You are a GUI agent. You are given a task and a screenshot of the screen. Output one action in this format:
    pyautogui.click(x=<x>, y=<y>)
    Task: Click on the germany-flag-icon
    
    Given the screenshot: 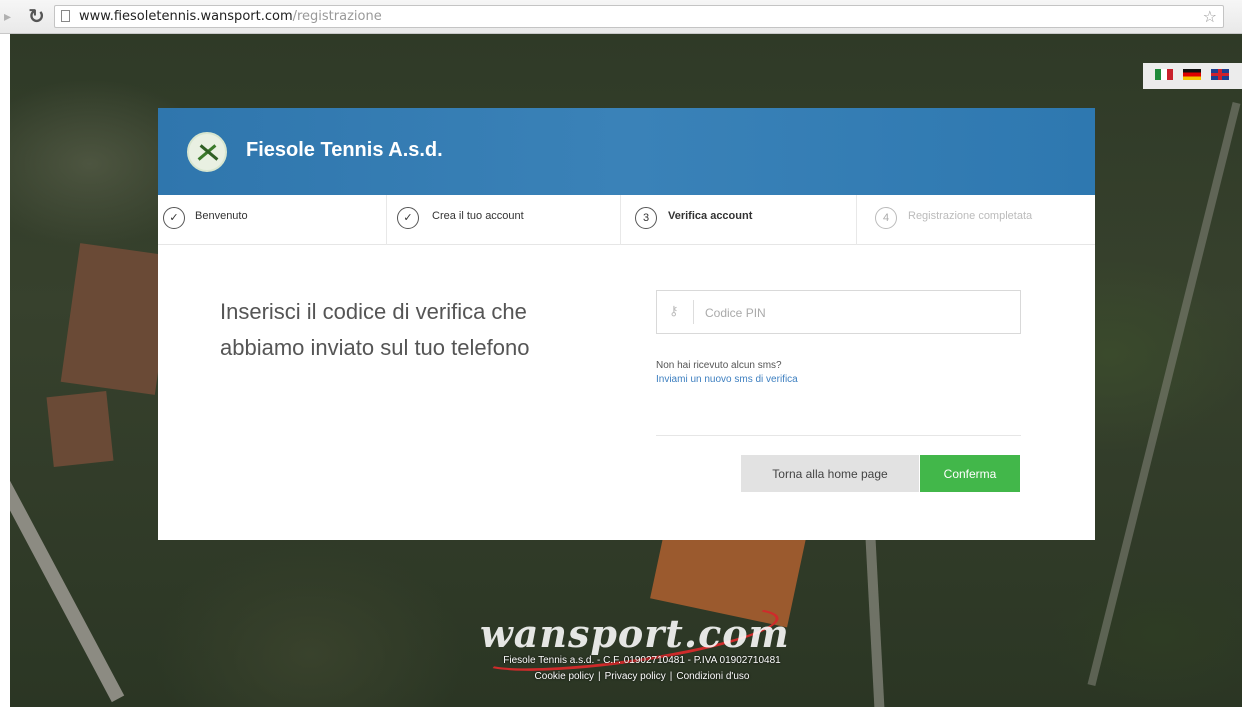 What is the action you would take?
    pyautogui.click(x=1192, y=74)
    